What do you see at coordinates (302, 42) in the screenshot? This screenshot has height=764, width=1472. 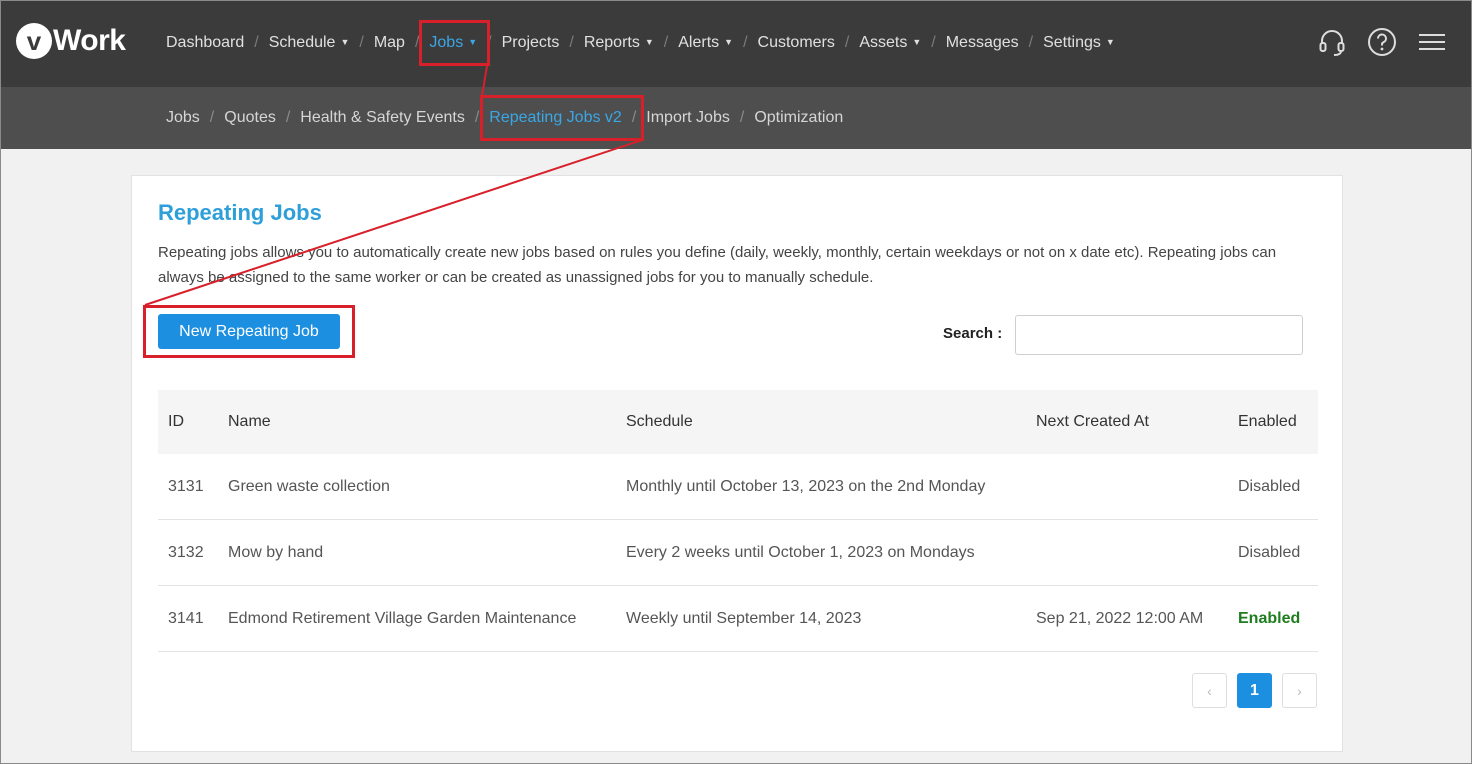 I see `nav-item-label: Schedule` at bounding box center [302, 42].